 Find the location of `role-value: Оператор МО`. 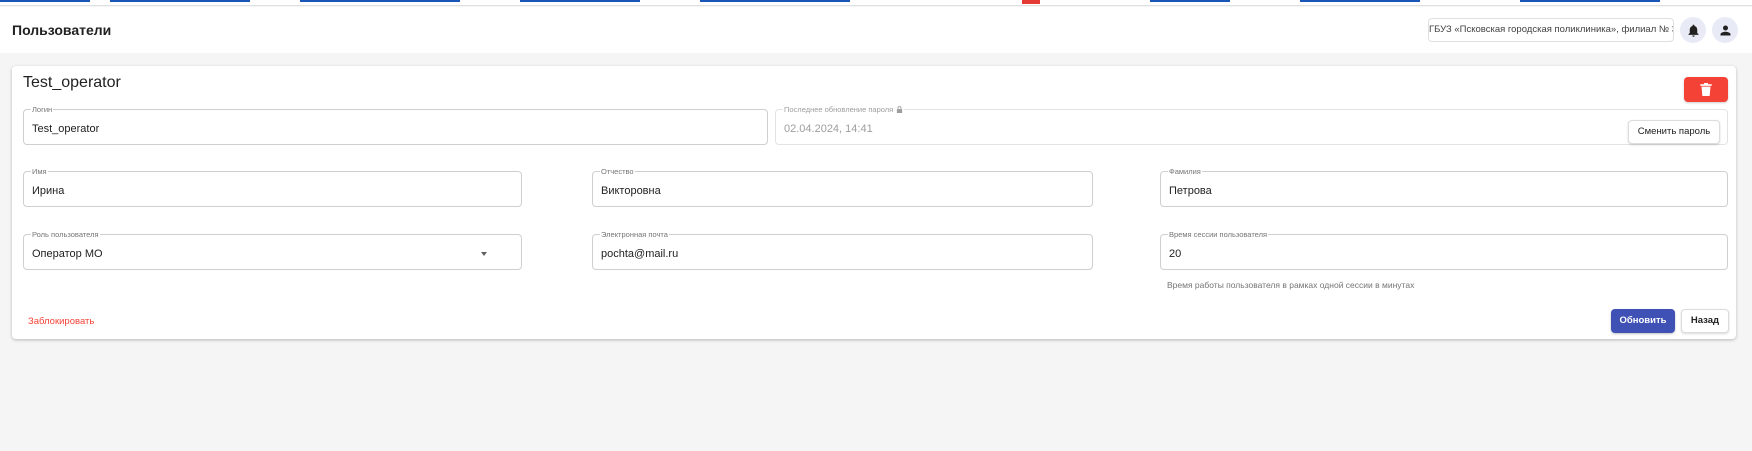

role-value: Оператор МО is located at coordinates (67, 254).